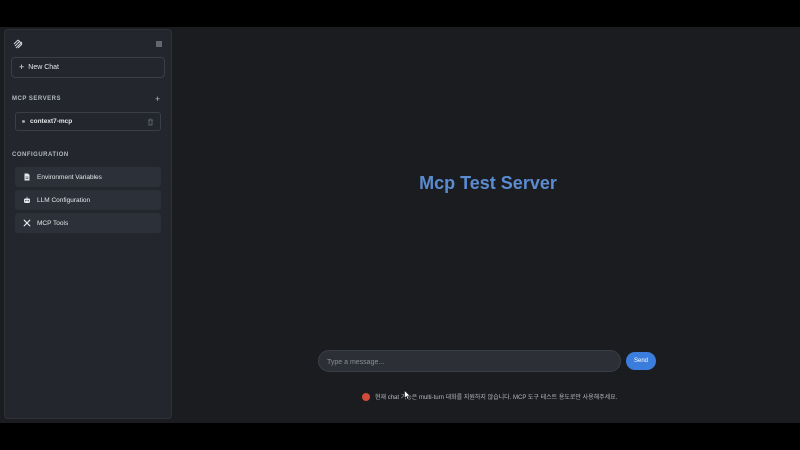 The height and width of the screenshot is (450, 800). I want to click on config-item-environment-variables: Environment Variables, so click(88, 177).